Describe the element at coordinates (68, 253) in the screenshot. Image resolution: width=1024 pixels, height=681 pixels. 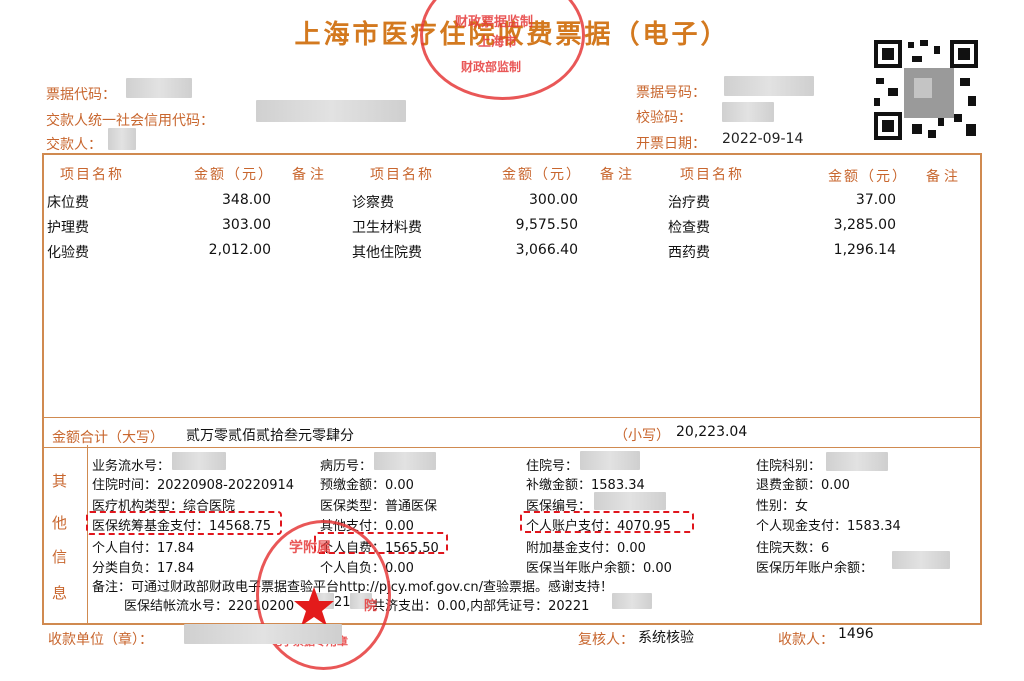
I see `item-name: 化验费` at that location.